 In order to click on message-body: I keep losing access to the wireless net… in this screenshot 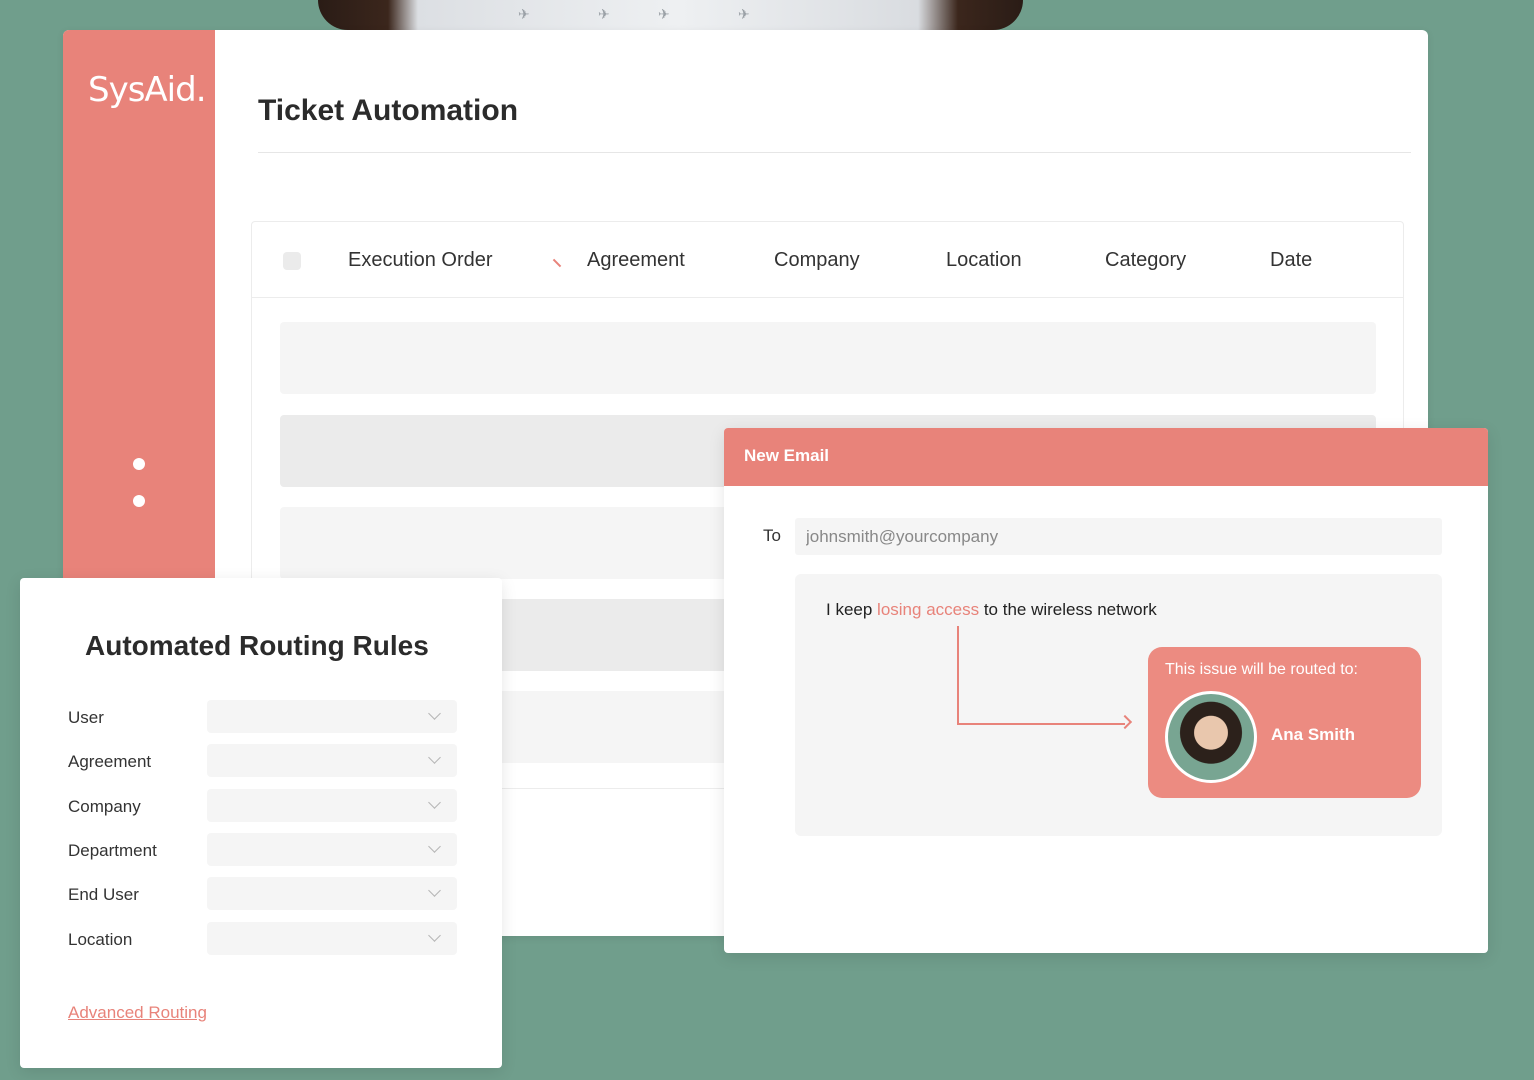, I will do `click(1118, 705)`.